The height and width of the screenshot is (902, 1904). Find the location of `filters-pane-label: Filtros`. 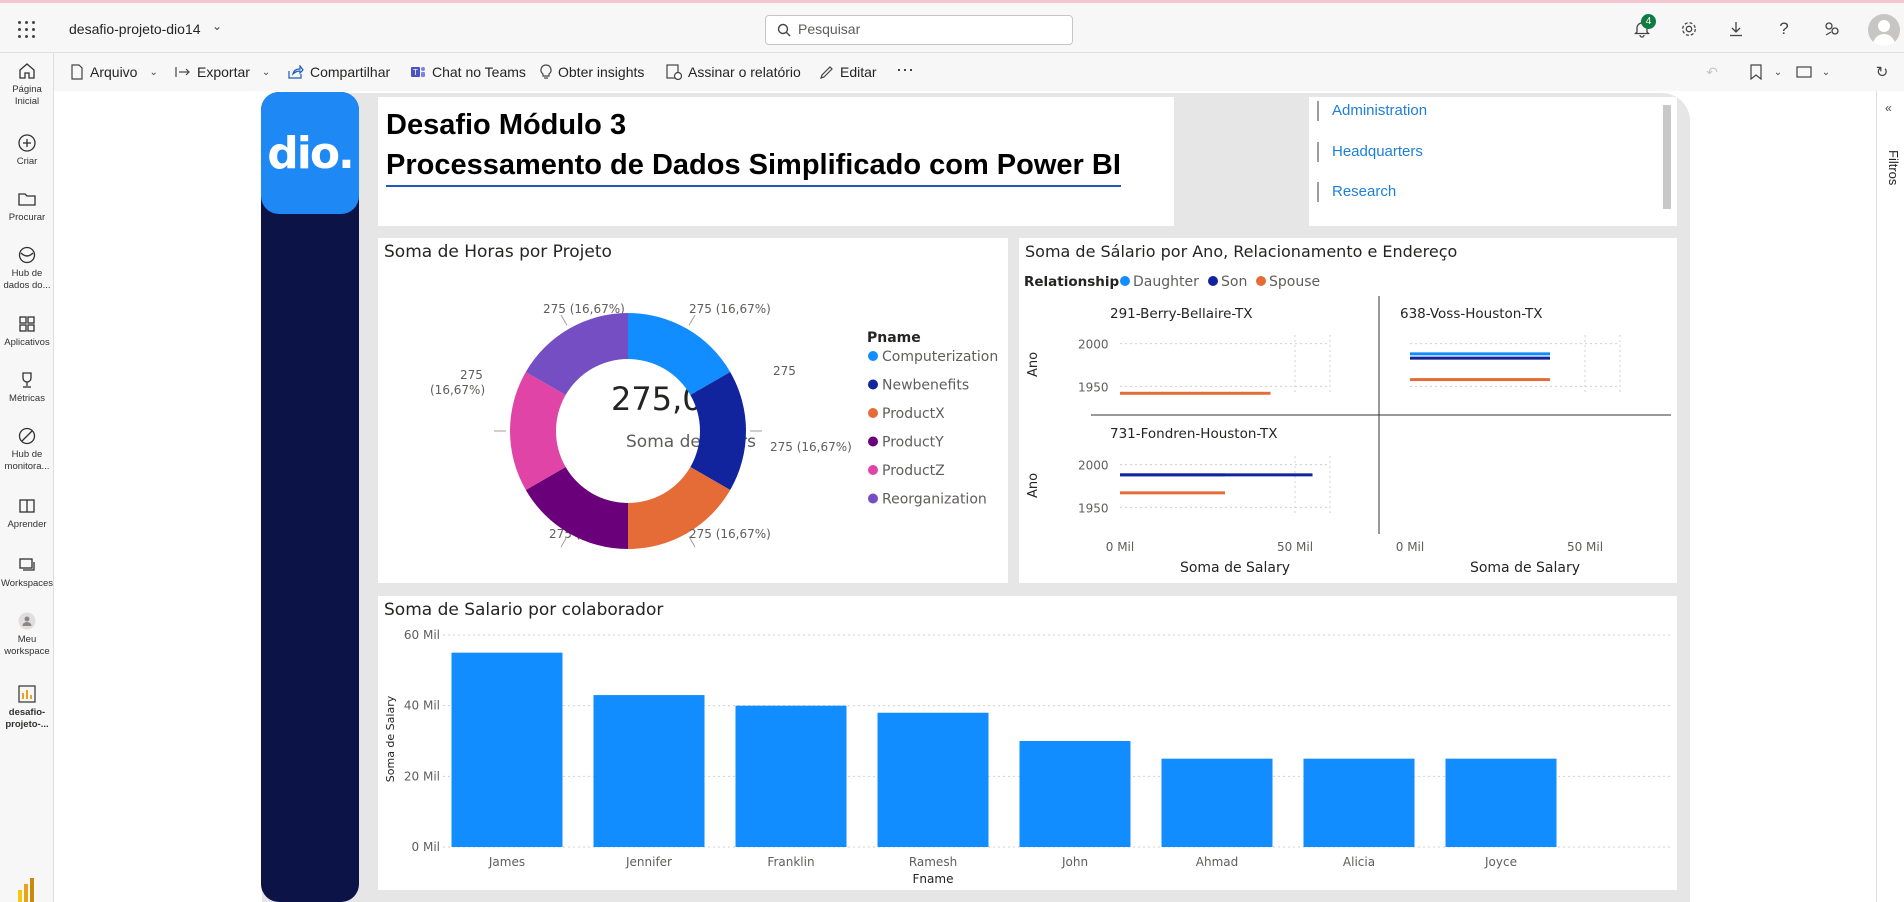

filters-pane-label: Filtros is located at coordinates (1893, 167).